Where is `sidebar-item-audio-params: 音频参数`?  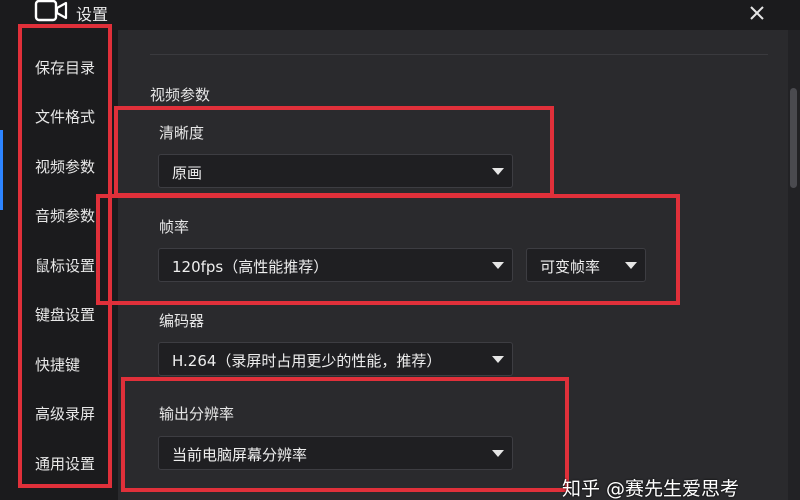 sidebar-item-audio-params: 音频参数 is located at coordinates (65, 215).